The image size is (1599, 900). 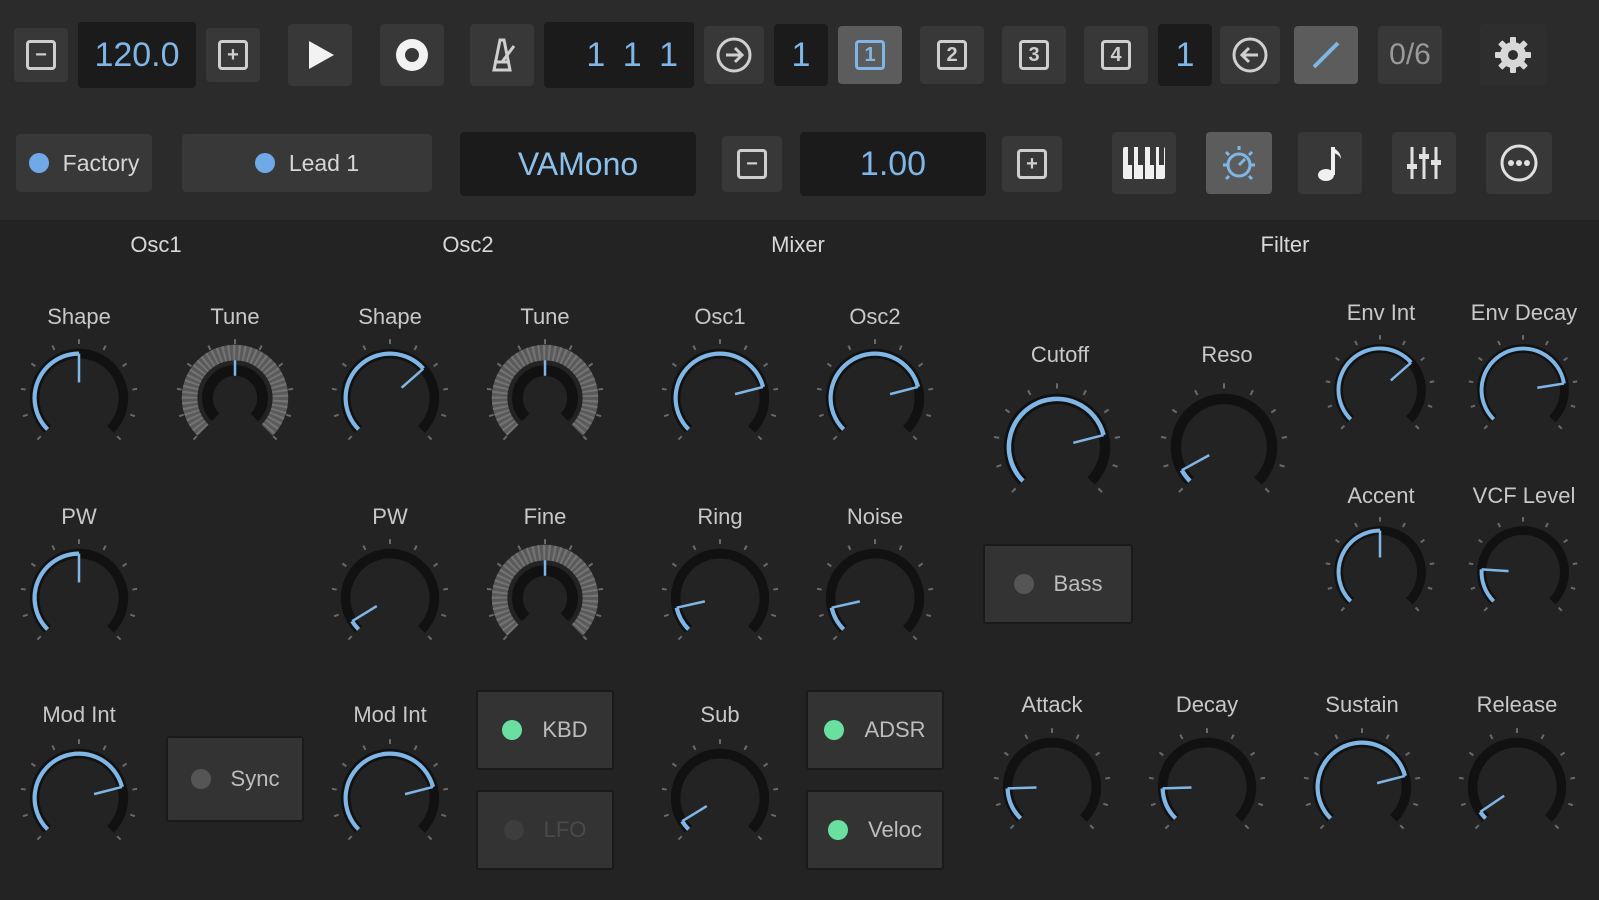 What do you see at coordinates (1524, 495) in the screenshot?
I see `knob-label-vcf-level: VCF Level` at bounding box center [1524, 495].